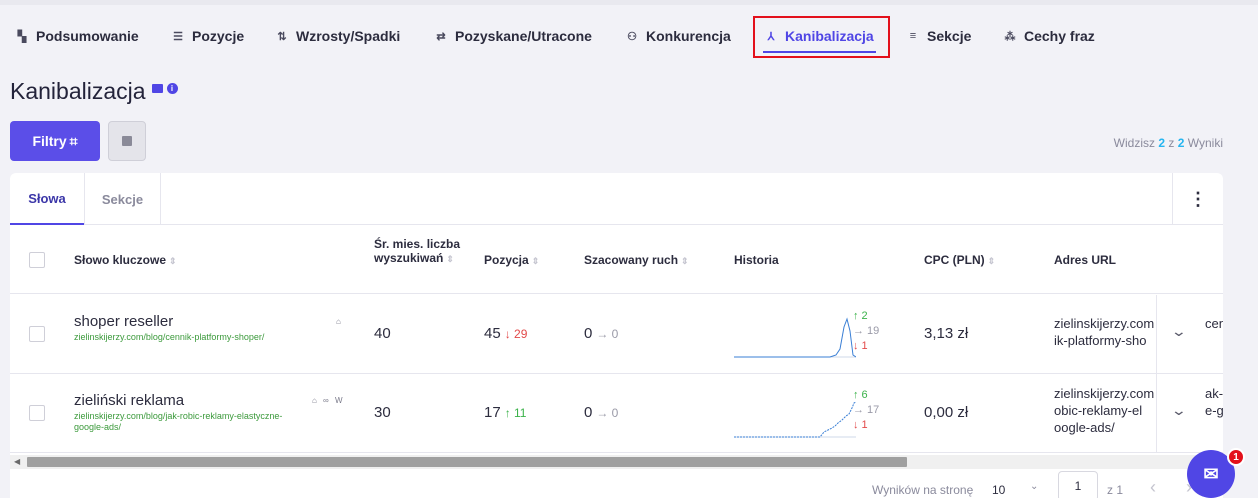 Image resolution: width=1258 pixels, height=498 pixels. I want to click on position-value: 17 ↑ 11, so click(505, 412).